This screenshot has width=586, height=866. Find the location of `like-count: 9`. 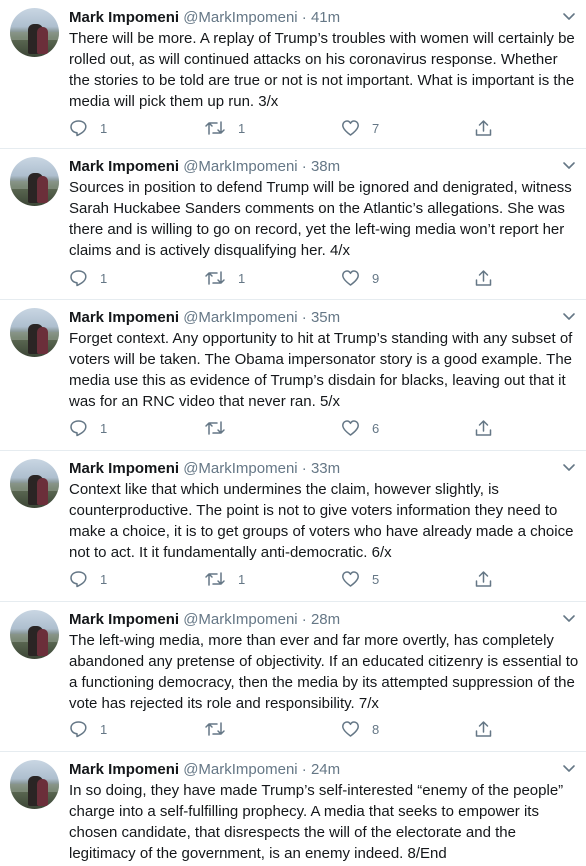

like-count: 9 is located at coordinates (376, 278).